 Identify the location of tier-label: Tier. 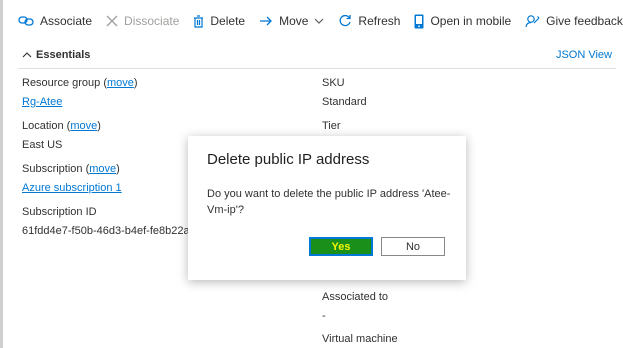
(331, 126).